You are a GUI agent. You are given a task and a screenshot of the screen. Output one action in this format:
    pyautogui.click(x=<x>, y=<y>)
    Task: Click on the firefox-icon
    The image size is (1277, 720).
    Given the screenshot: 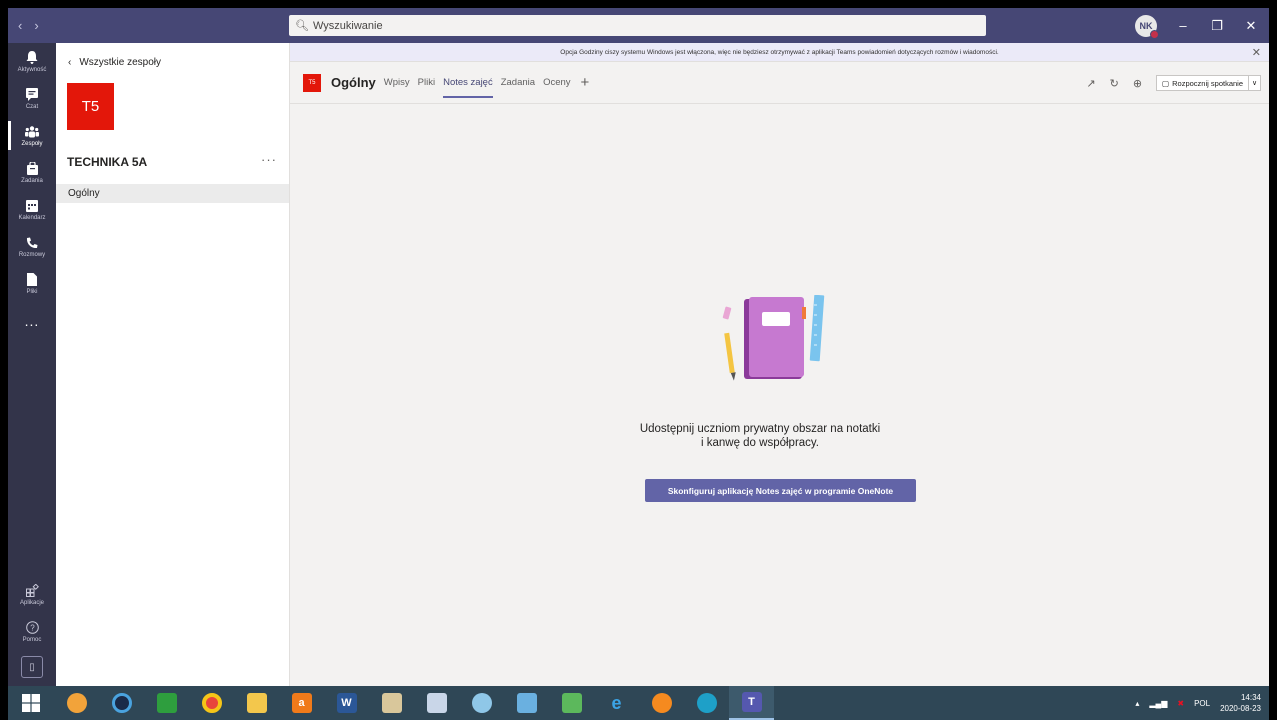 What is the action you would take?
    pyautogui.click(x=661, y=703)
    